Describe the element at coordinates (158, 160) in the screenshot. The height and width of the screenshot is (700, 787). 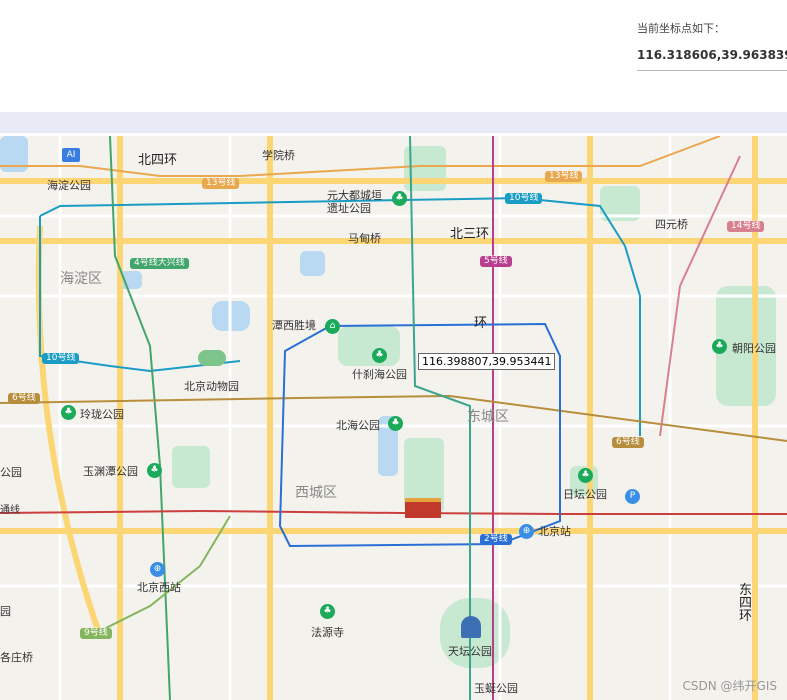
I see `road-label: 北四环` at that location.